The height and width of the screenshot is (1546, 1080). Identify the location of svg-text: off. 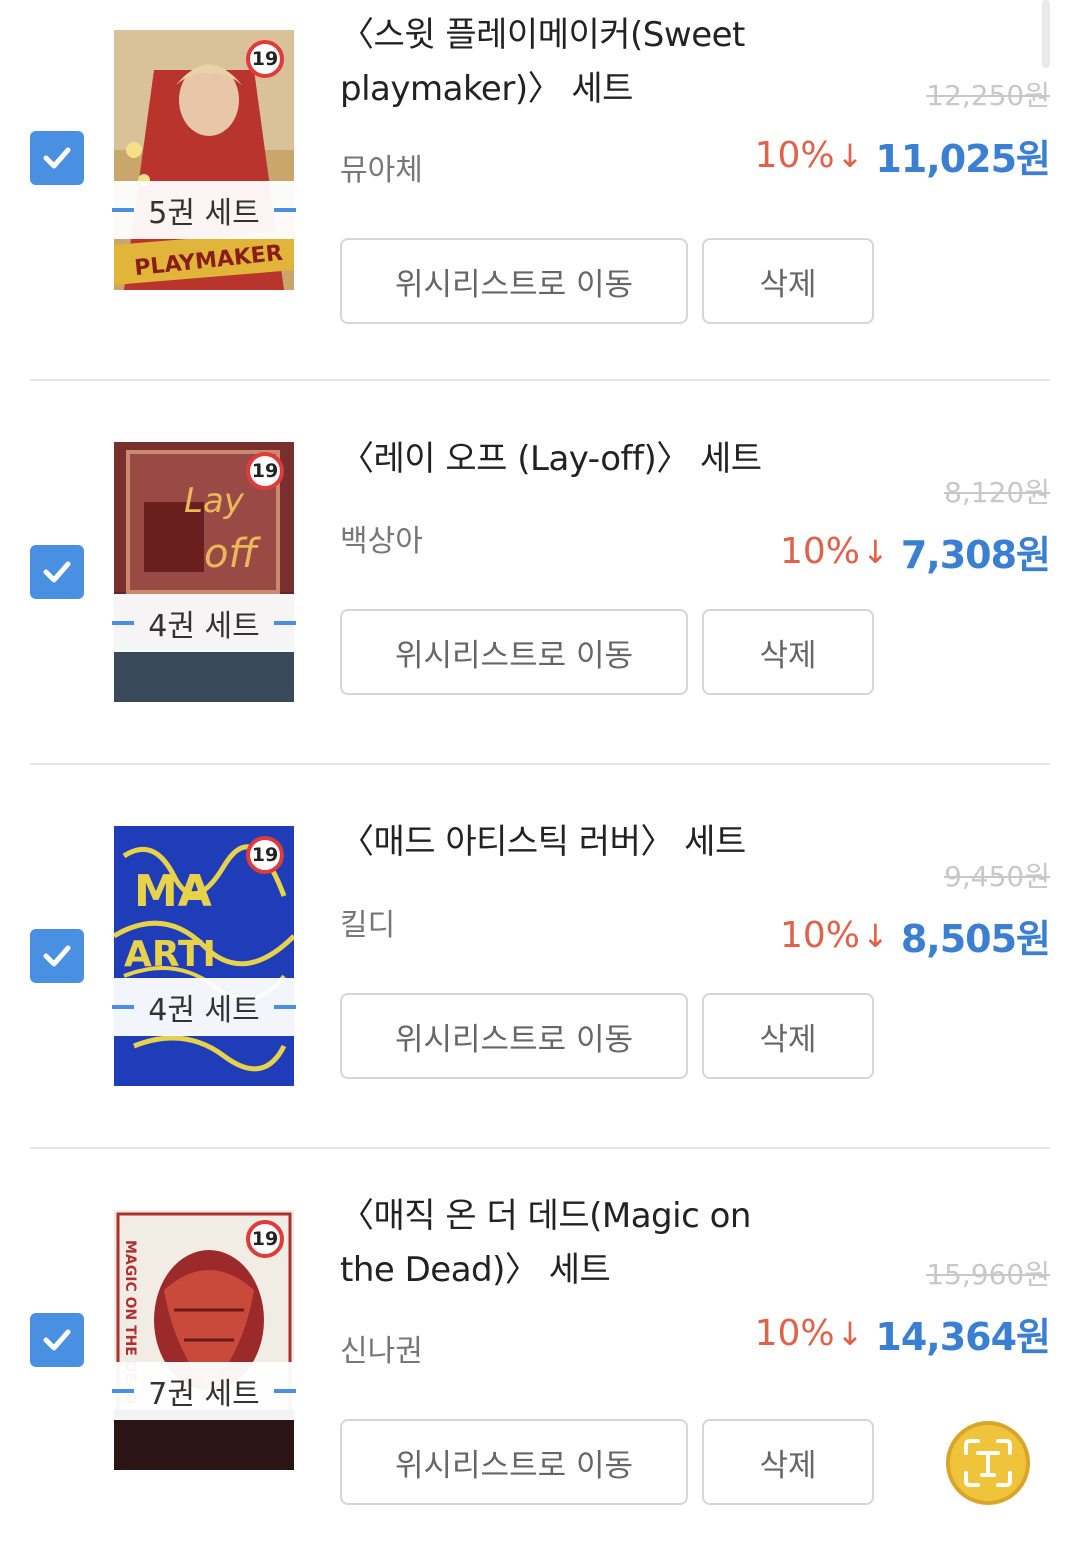
(232, 554).